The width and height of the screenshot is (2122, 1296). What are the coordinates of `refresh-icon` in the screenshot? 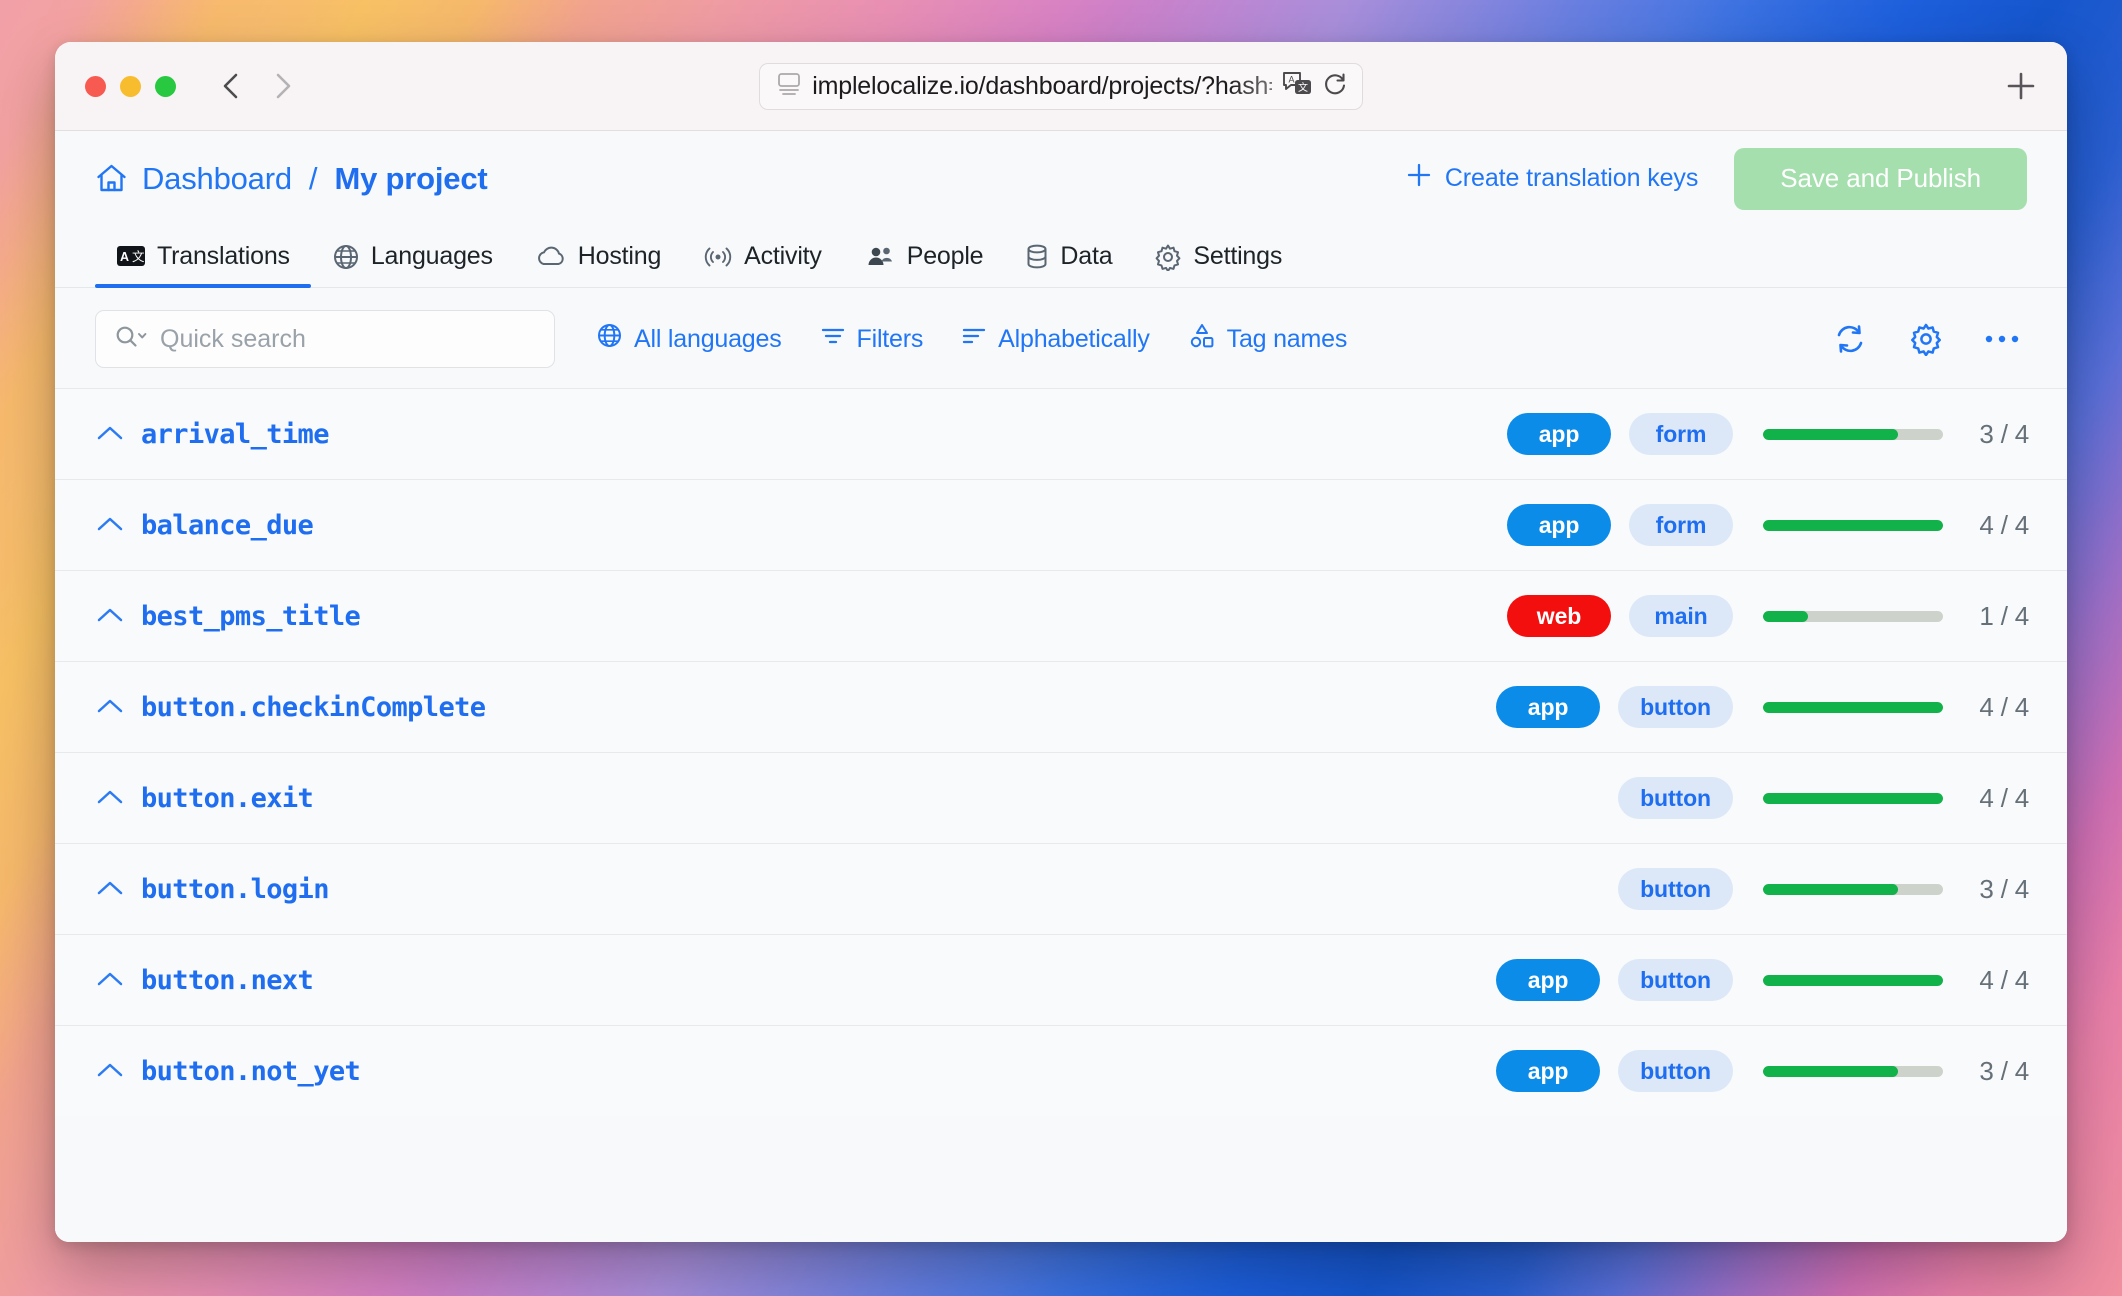 It's located at (1850, 339).